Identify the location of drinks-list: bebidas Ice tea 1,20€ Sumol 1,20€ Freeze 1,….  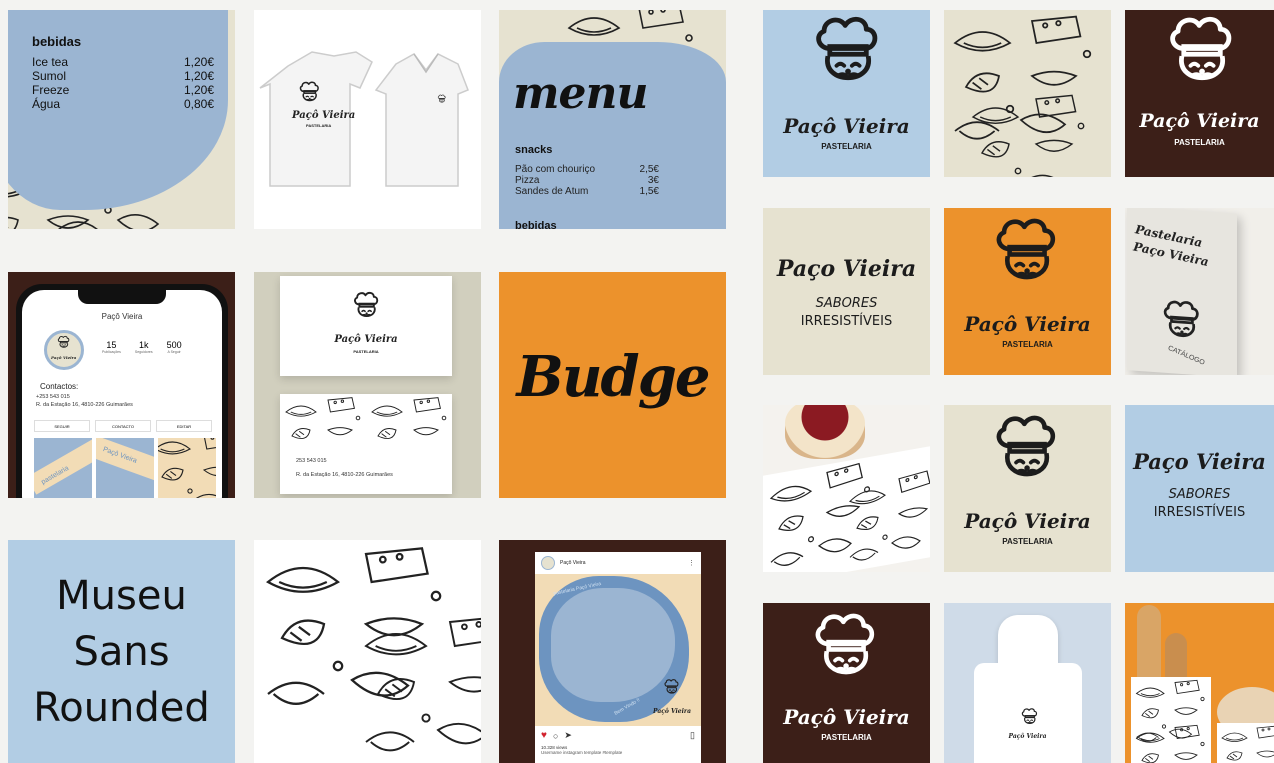
(123, 72).